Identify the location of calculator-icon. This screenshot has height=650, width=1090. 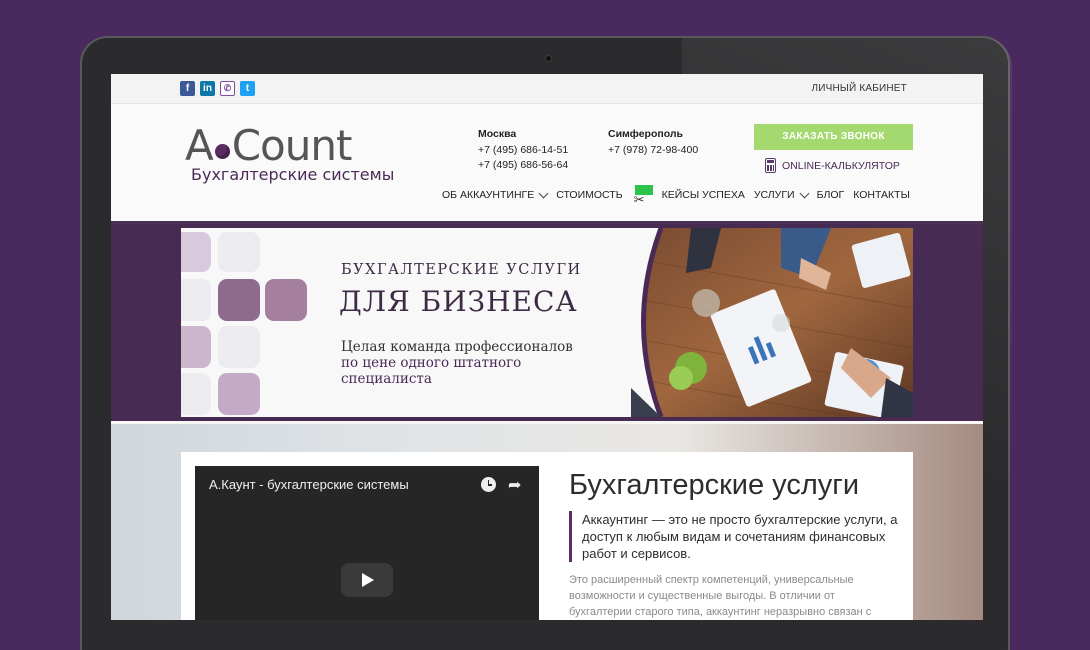
(770, 165).